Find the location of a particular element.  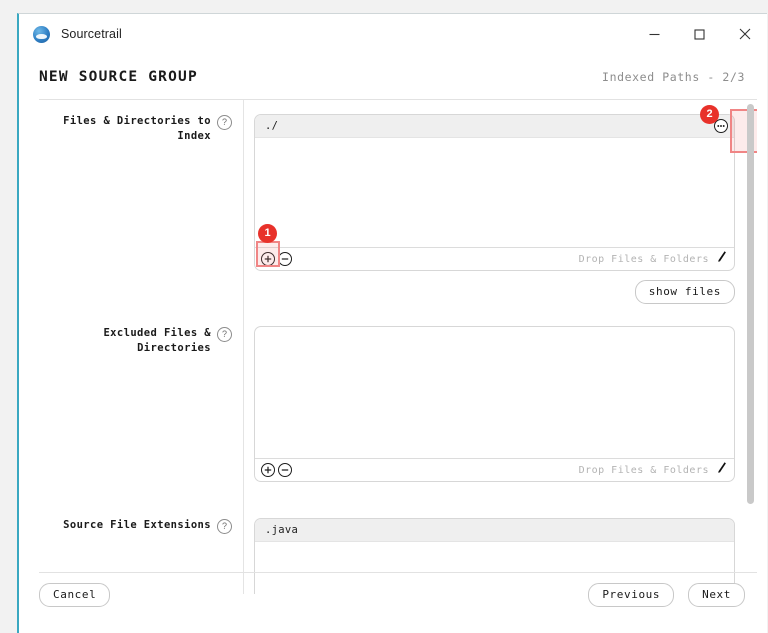

excluded-files-toolbar: Drop Files & Folders is located at coordinates (494, 469).